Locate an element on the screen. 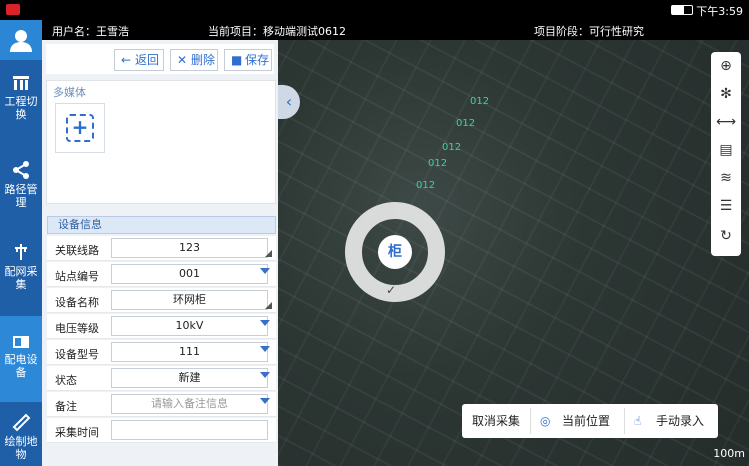  save-button-label: 保存 is located at coordinates (257, 60).